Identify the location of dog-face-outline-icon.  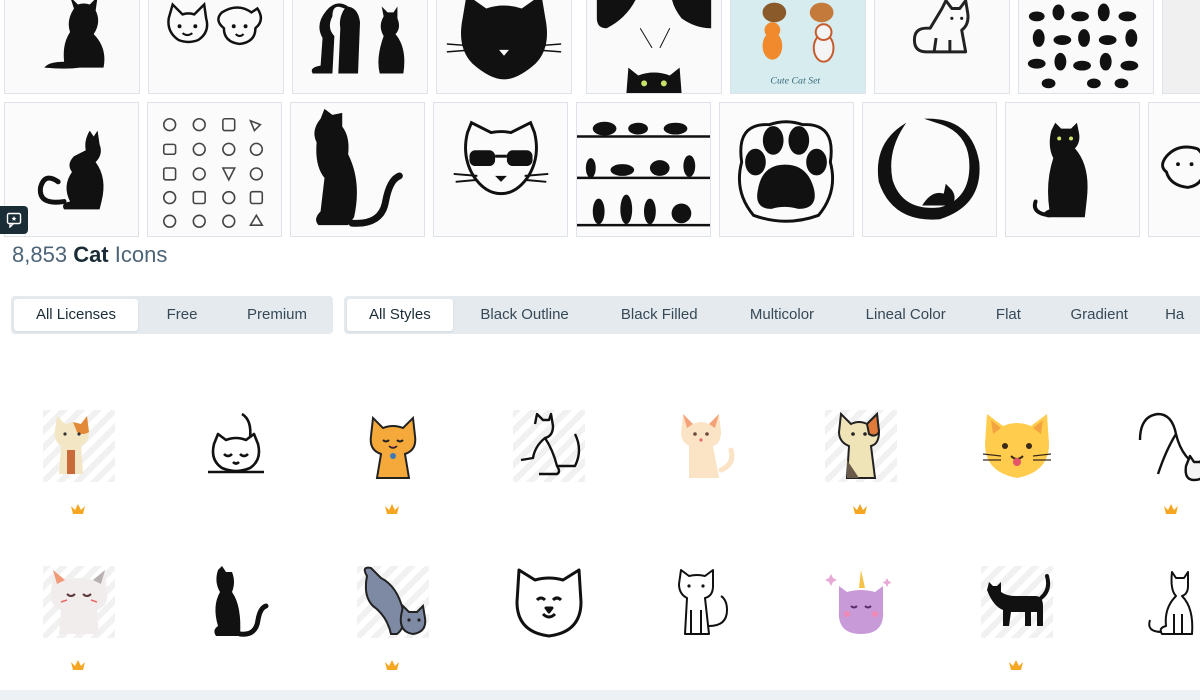
(1180, 167).